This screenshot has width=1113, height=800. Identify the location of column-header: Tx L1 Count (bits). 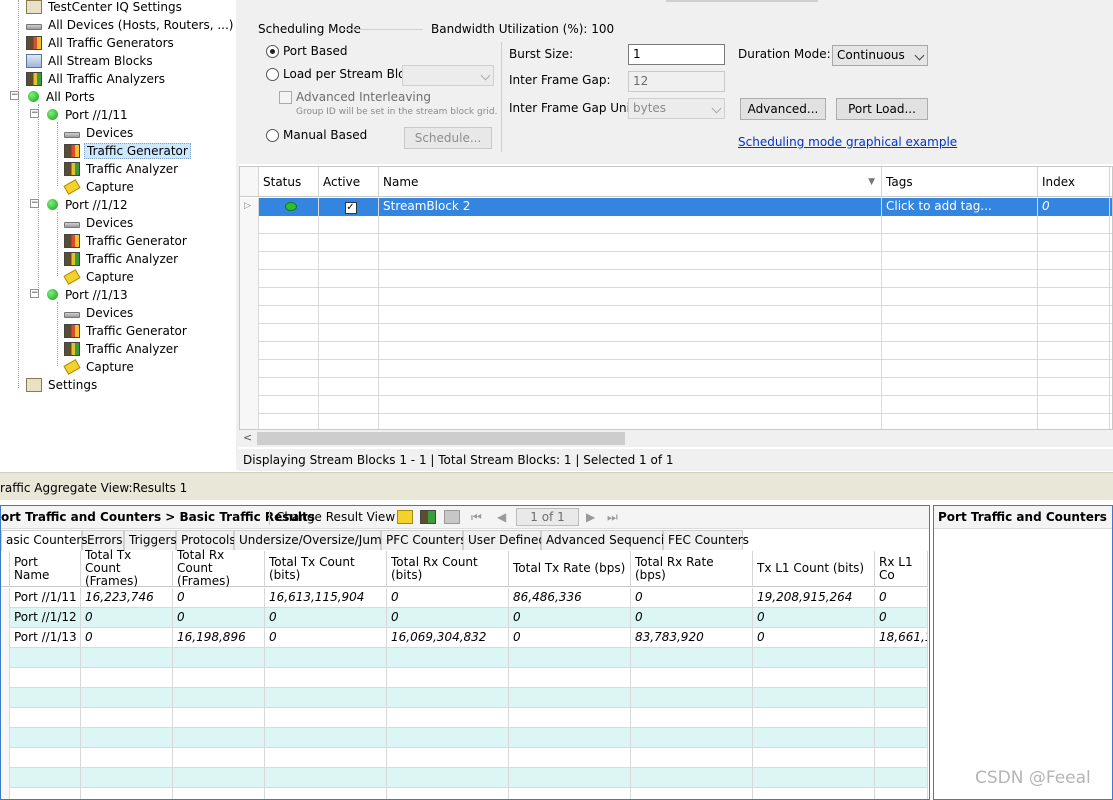
(814, 569).